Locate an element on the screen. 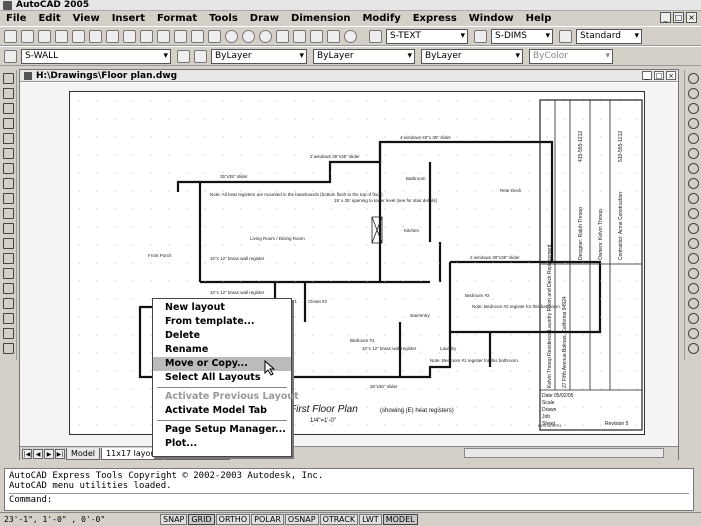  menu-help: Help is located at coordinates (539, 18).